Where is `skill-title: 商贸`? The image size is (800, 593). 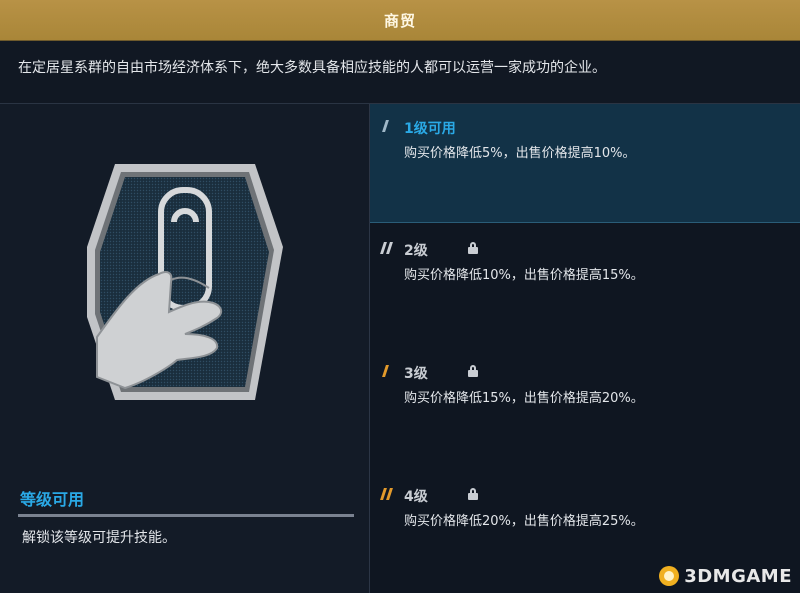 skill-title: 商贸 is located at coordinates (399, 20).